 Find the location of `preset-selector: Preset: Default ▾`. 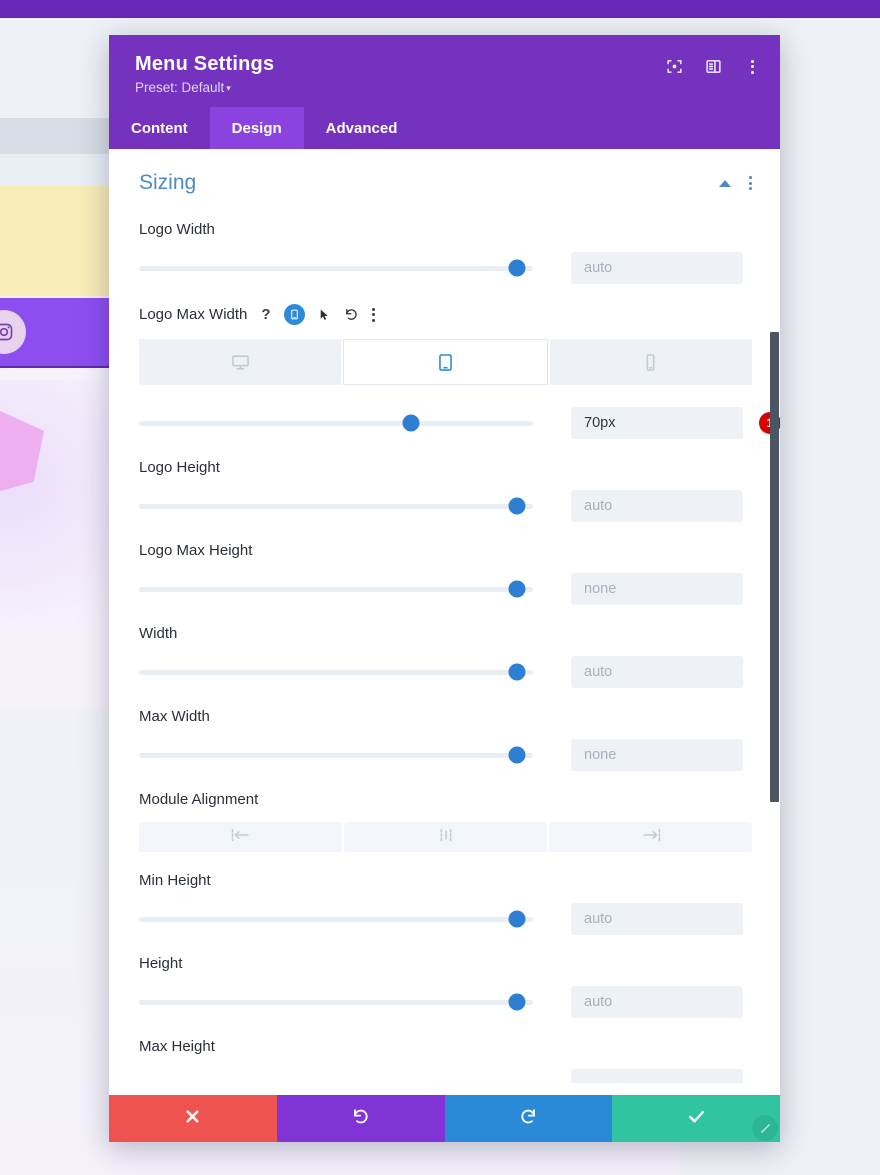

preset-selector: Preset: Default ▾ is located at coordinates (445, 87).